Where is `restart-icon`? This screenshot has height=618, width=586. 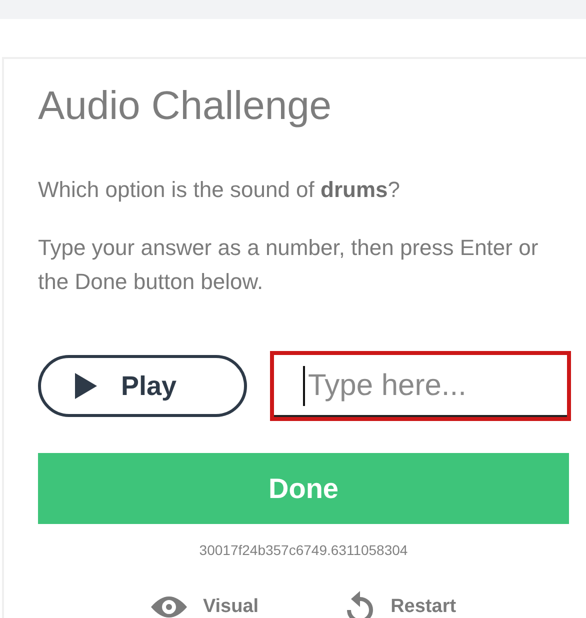
restart-icon is located at coordinates (359, 604).